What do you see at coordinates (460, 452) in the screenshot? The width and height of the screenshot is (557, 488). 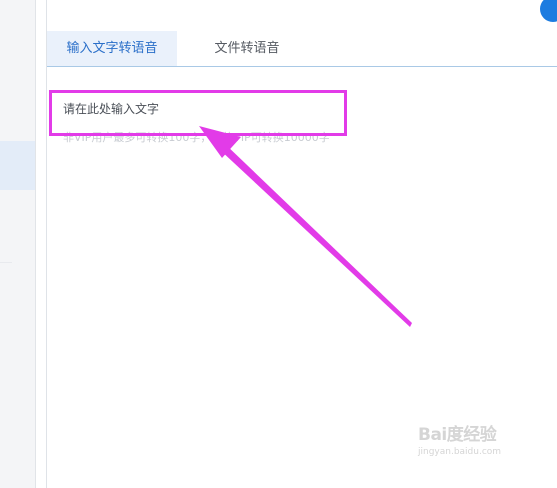 I see `watermark-url: jingyan.baidu.com` at bounding box center [460, 452].